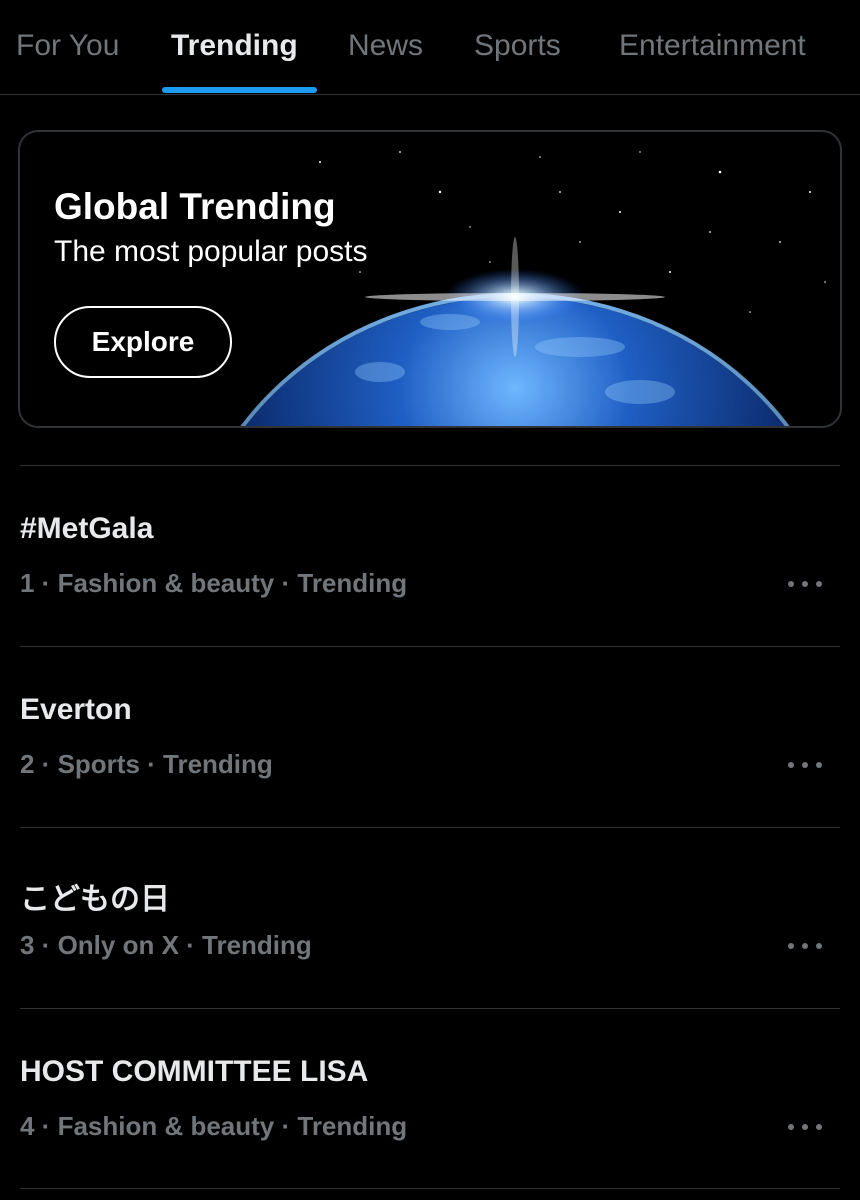 The width and height of the screenshot is (860, 1200). What do you see at coordinates (234, 46) in the screenshot?
I see `tab-trending: Trending` at bounding box center [234, 46].